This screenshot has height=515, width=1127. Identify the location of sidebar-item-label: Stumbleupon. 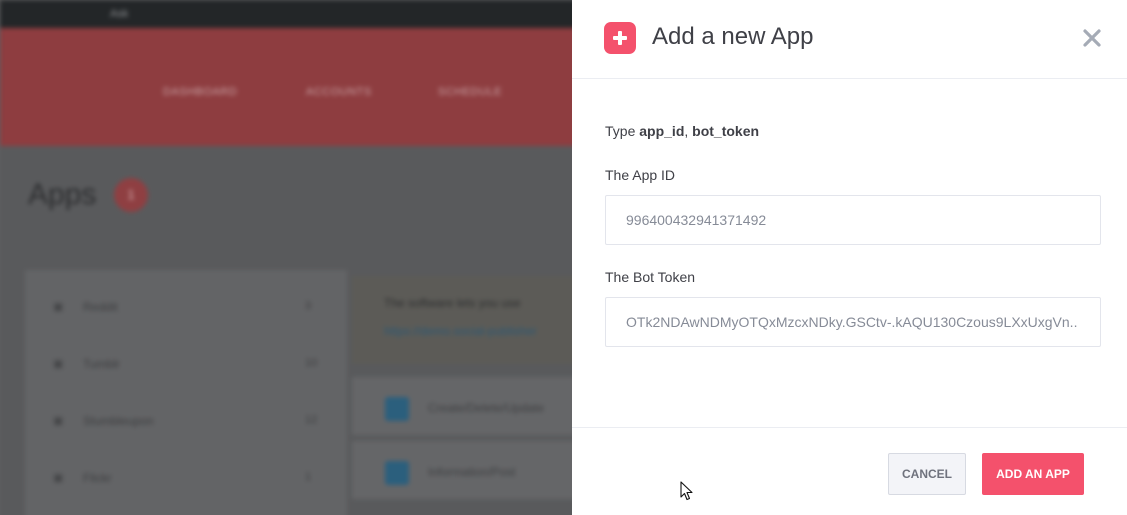
(118, 421).